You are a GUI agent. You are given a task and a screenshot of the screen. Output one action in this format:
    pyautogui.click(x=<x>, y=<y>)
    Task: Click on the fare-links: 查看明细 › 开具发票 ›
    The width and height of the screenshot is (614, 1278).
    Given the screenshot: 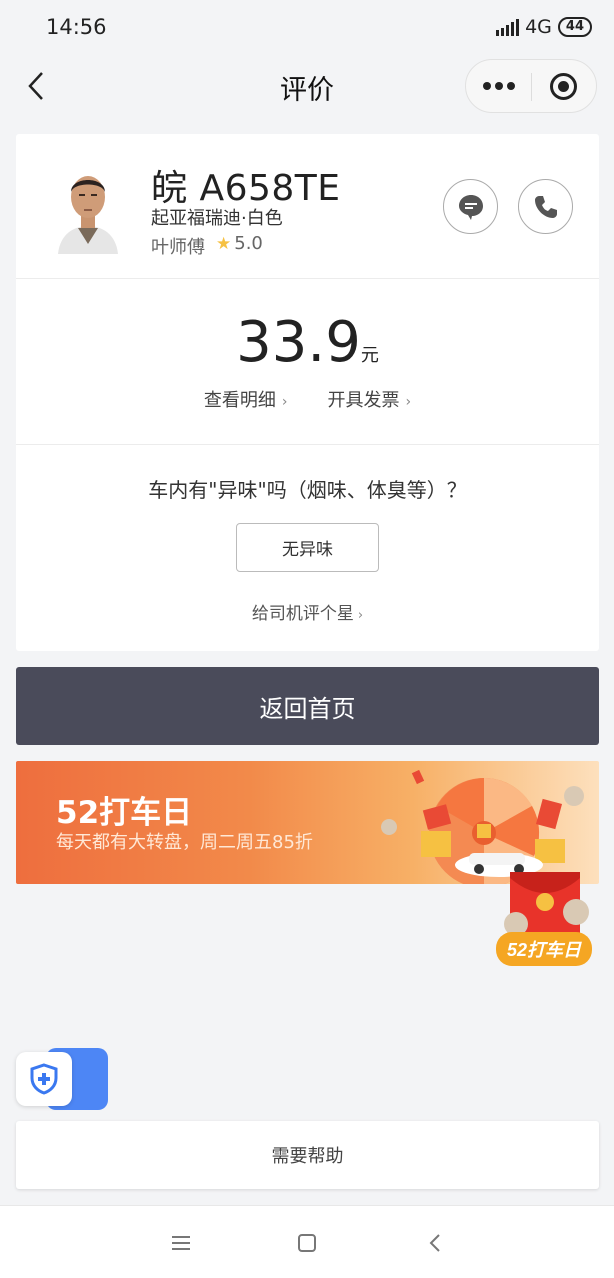 What is the action you would take?
    pyautogui.click(x=307, y=399)
    